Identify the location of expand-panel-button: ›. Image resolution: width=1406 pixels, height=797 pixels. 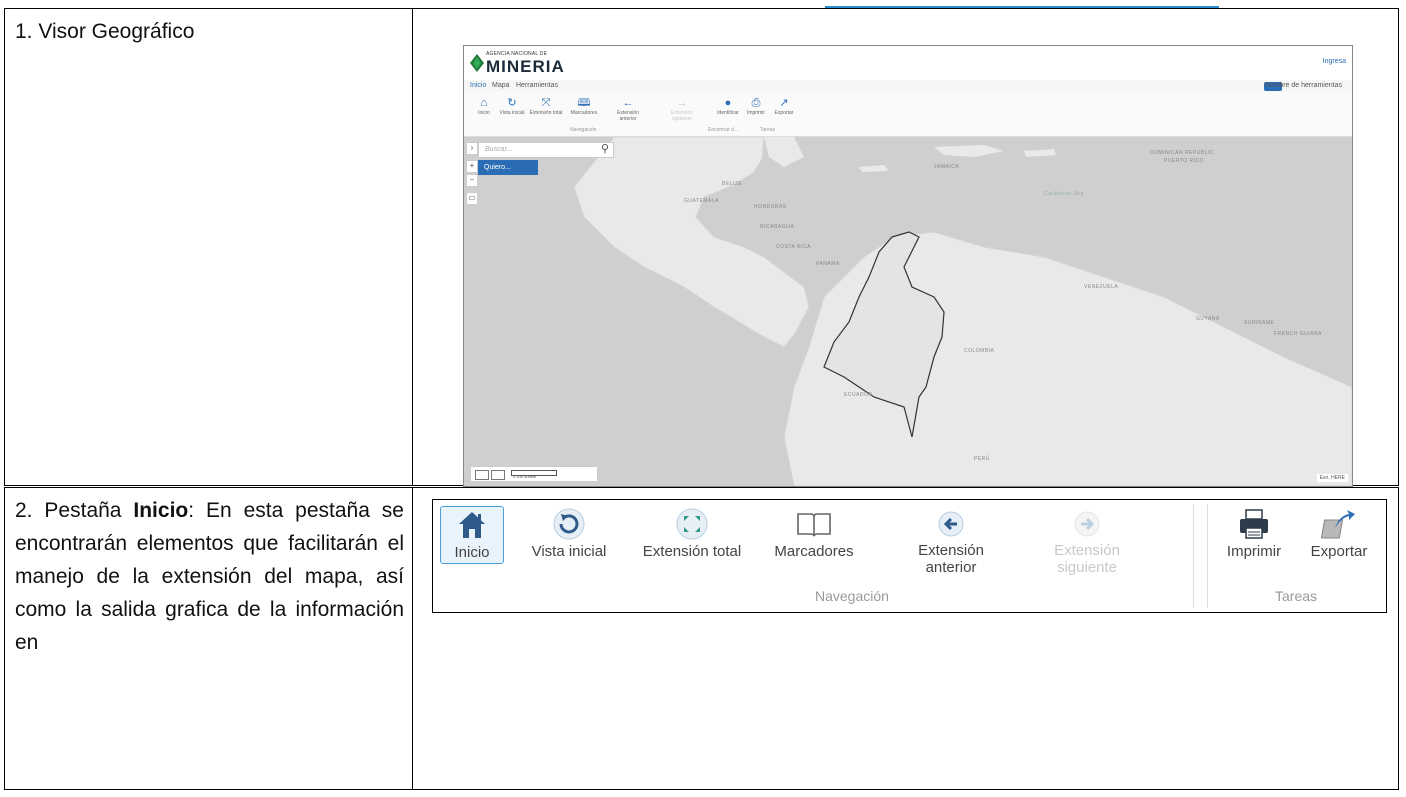
(472, 148).